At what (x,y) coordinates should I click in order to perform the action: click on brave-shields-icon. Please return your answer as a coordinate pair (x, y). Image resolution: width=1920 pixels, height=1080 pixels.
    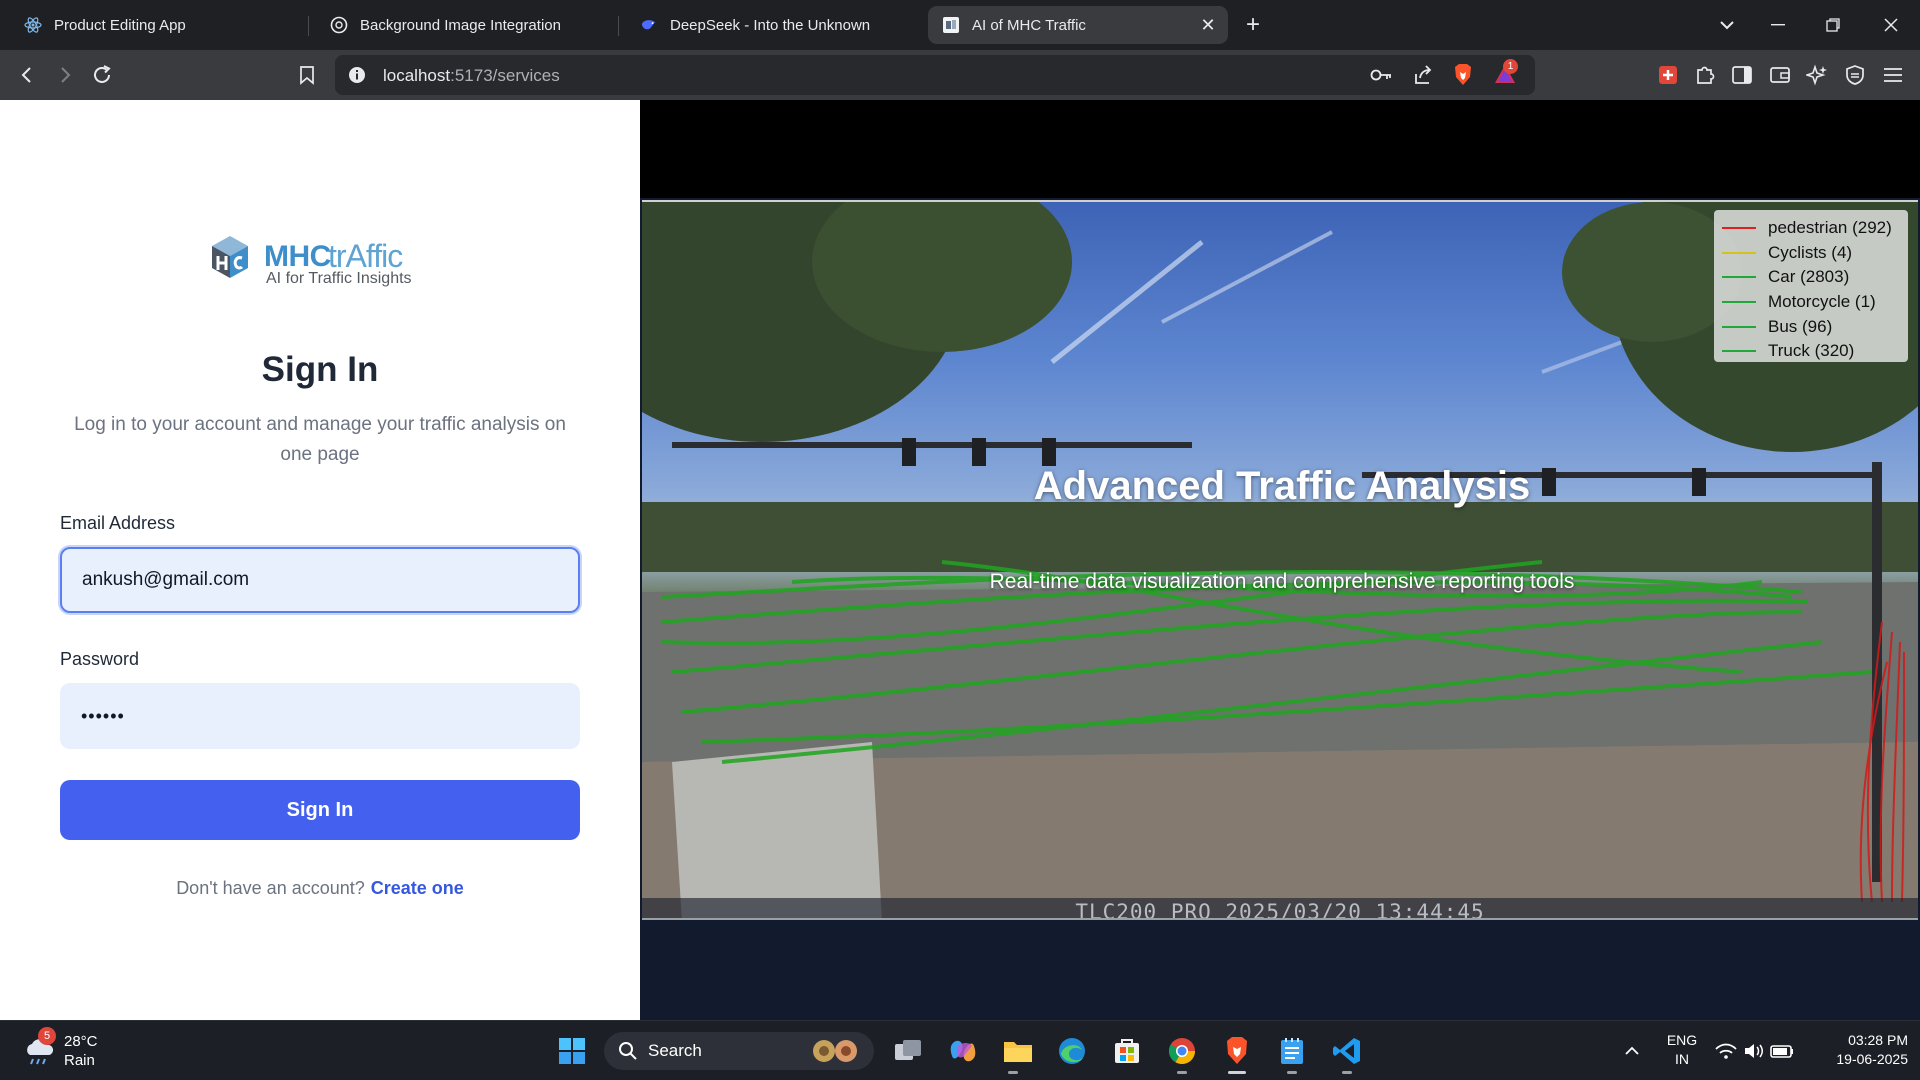
    Looking at the image, I should click on (1463, 77).